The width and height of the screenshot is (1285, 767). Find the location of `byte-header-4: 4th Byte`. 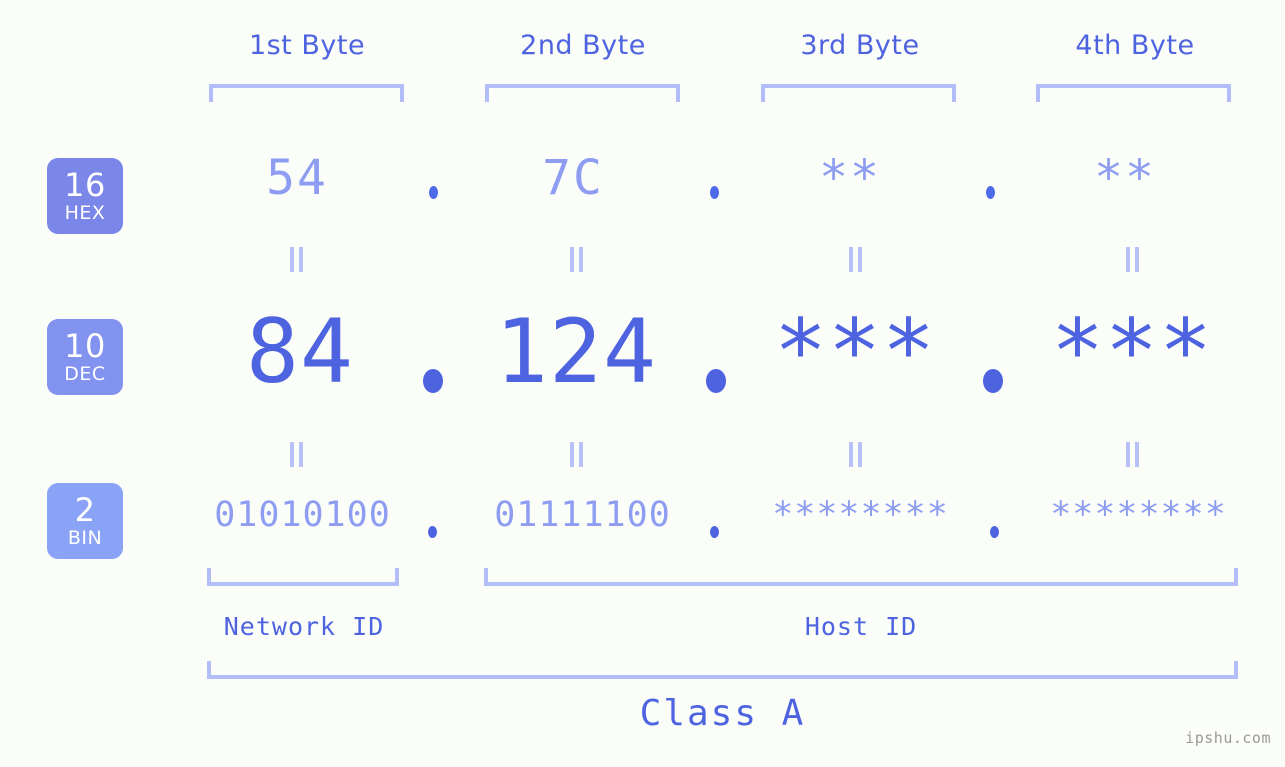

byte-header-4: 4th Byte is located at coordinates (1135, 45).